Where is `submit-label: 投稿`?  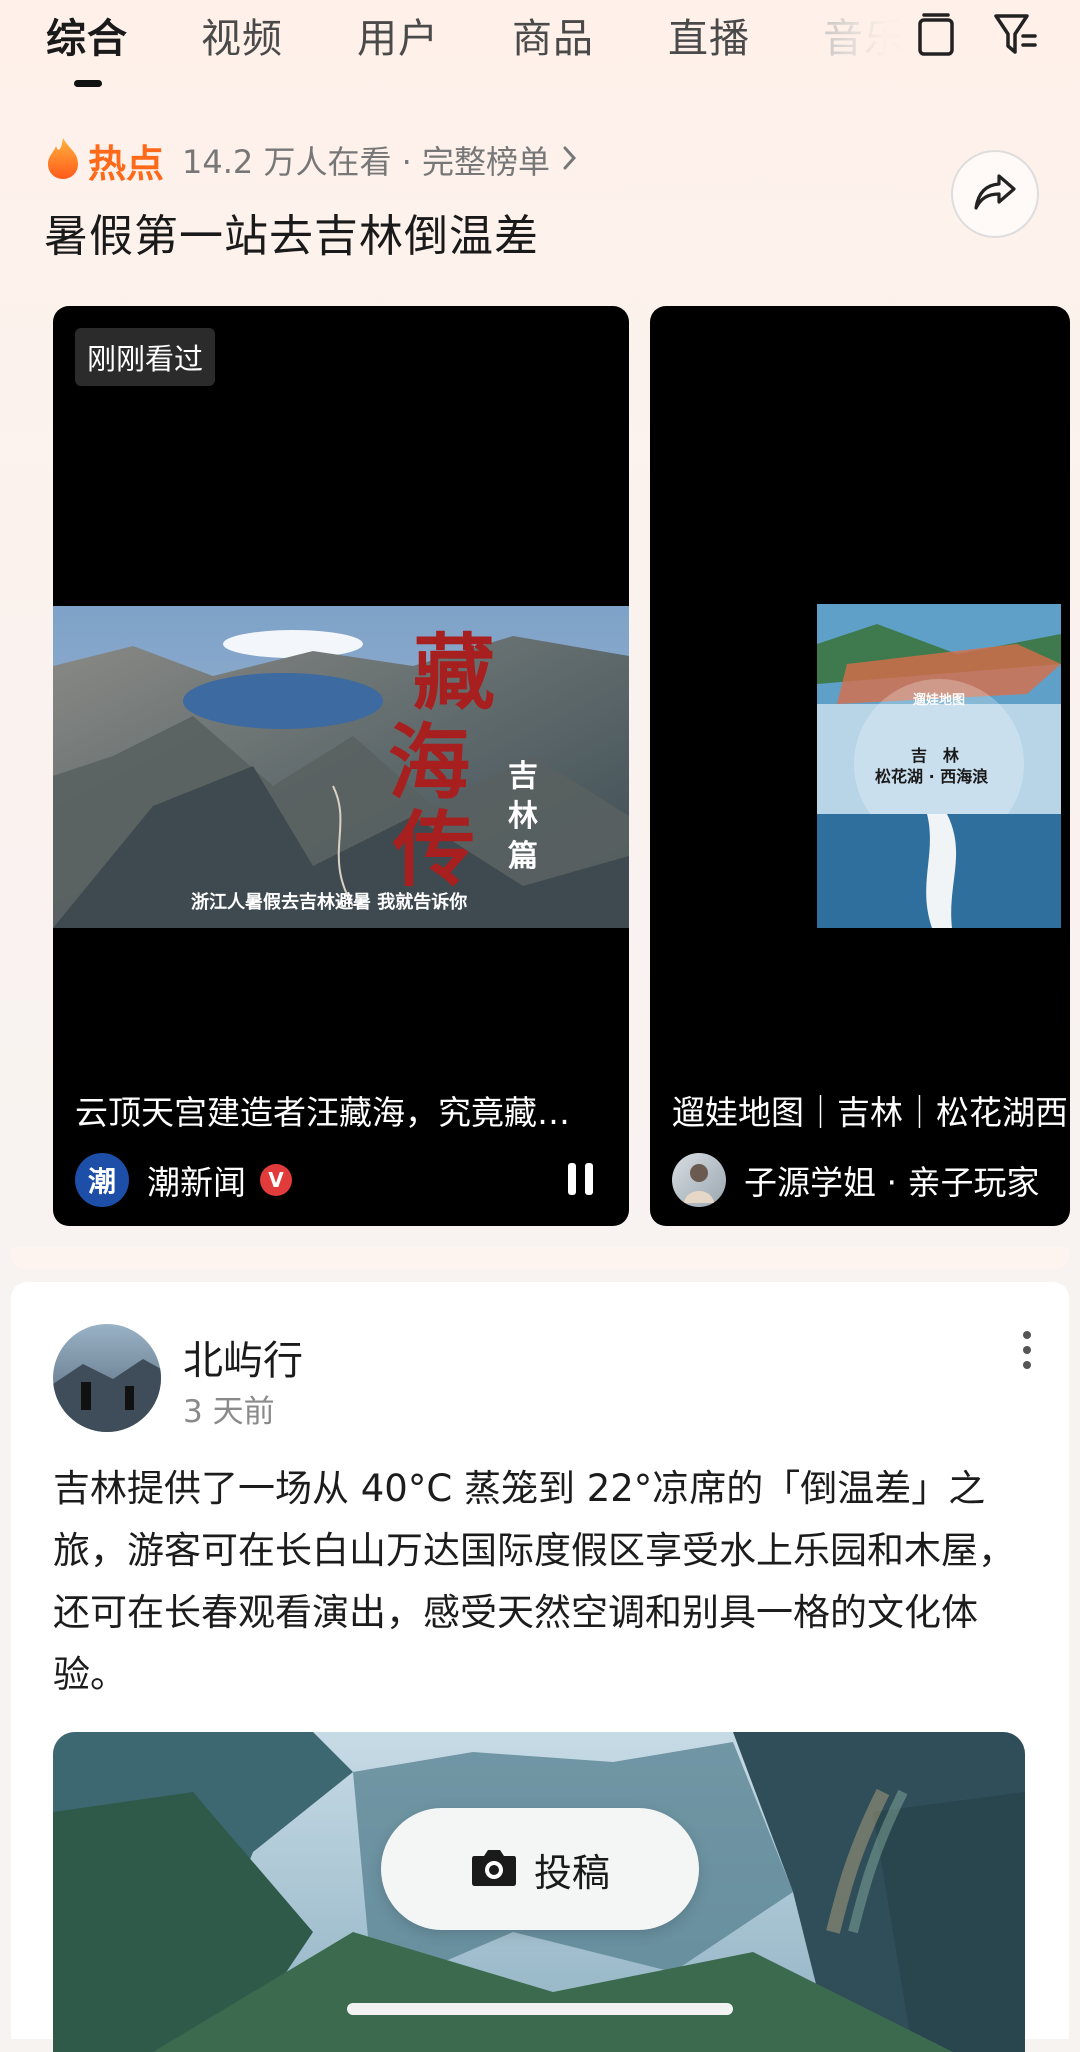
submit-label: 投稿 is located at coordinates (571, 1872).